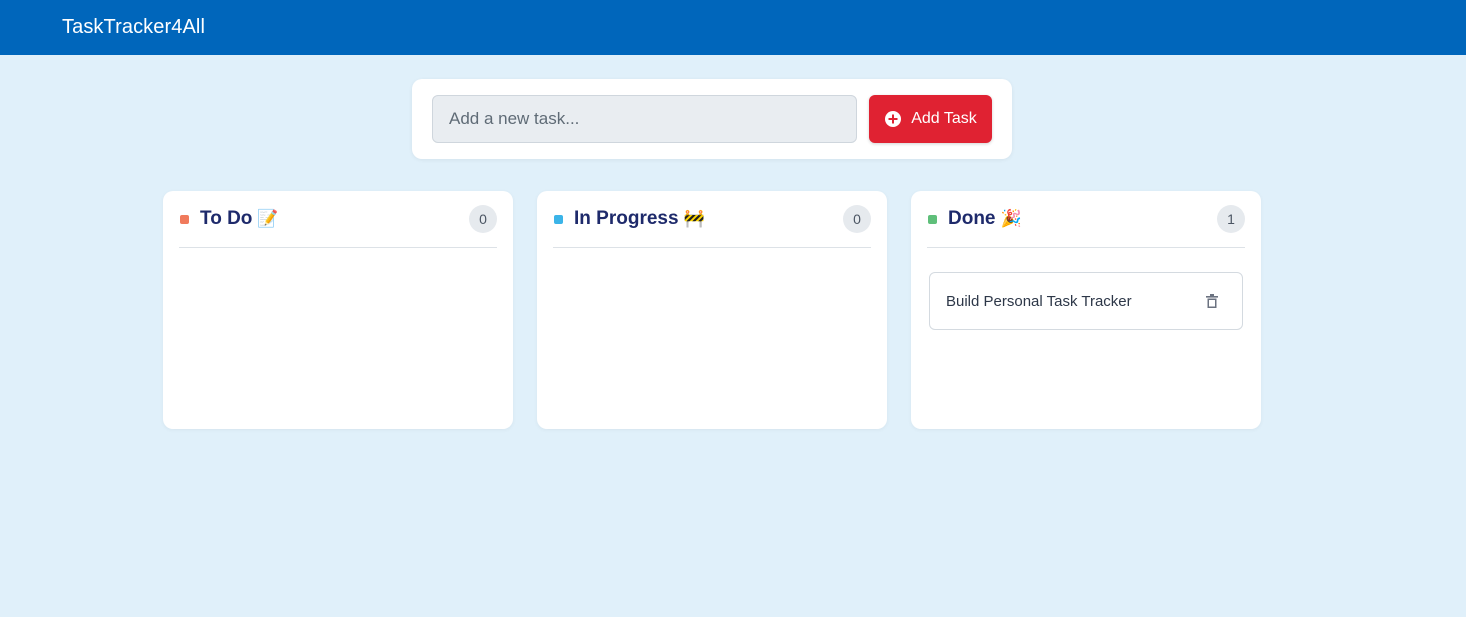 This screenshot has width=1466, height=617. What do you see at coordinates (893, 119) in the screenshot?
I see `plus-circle-icon` at bounding box center [893, 119].